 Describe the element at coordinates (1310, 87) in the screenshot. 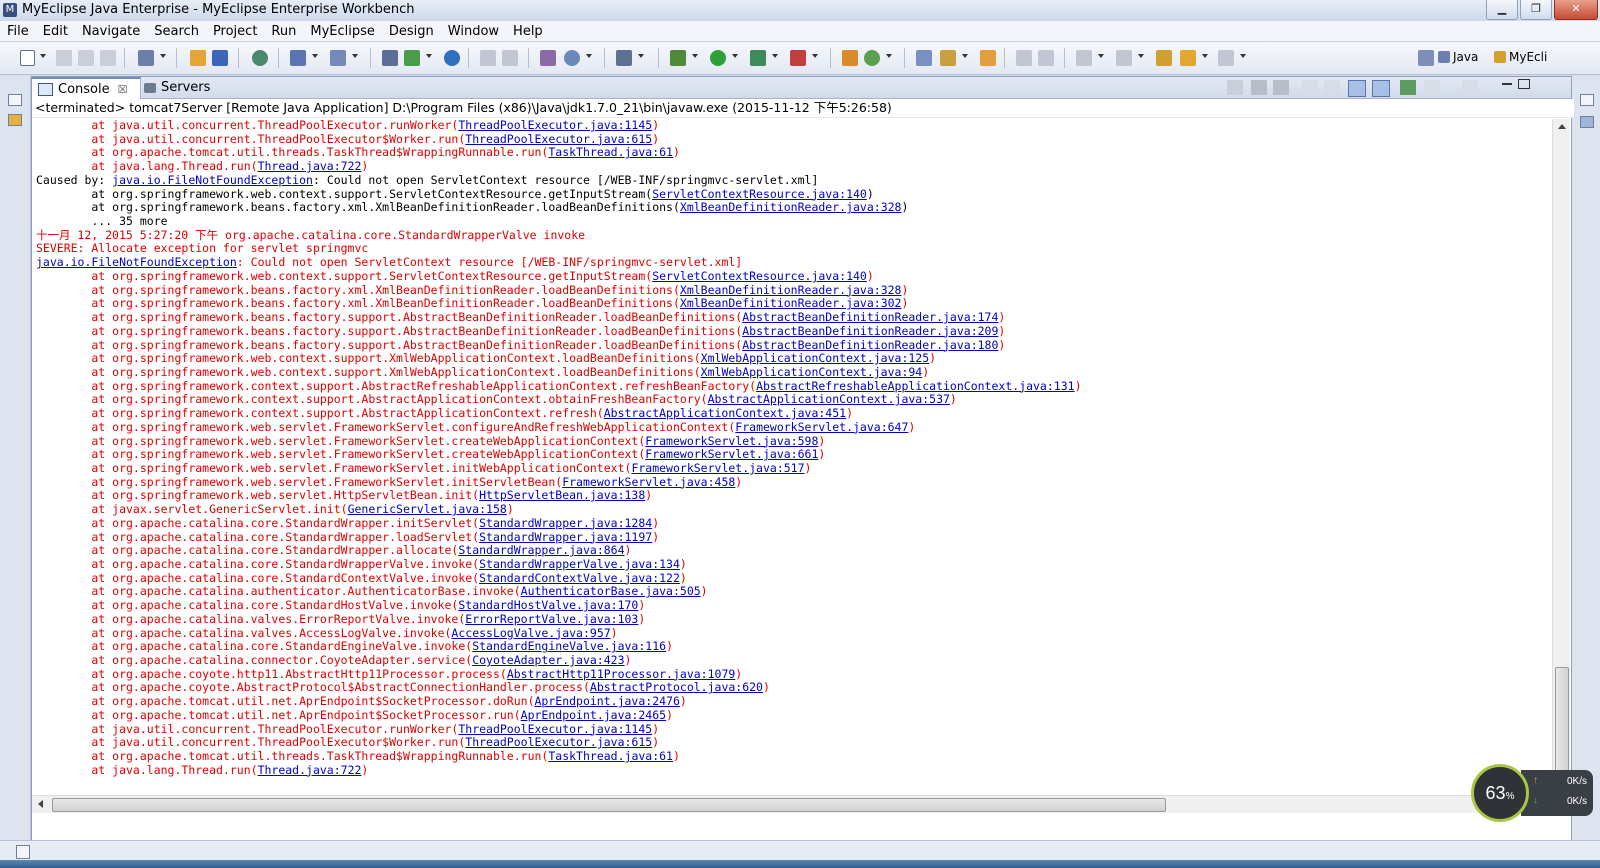

I see `clear-console-icon` at that location.